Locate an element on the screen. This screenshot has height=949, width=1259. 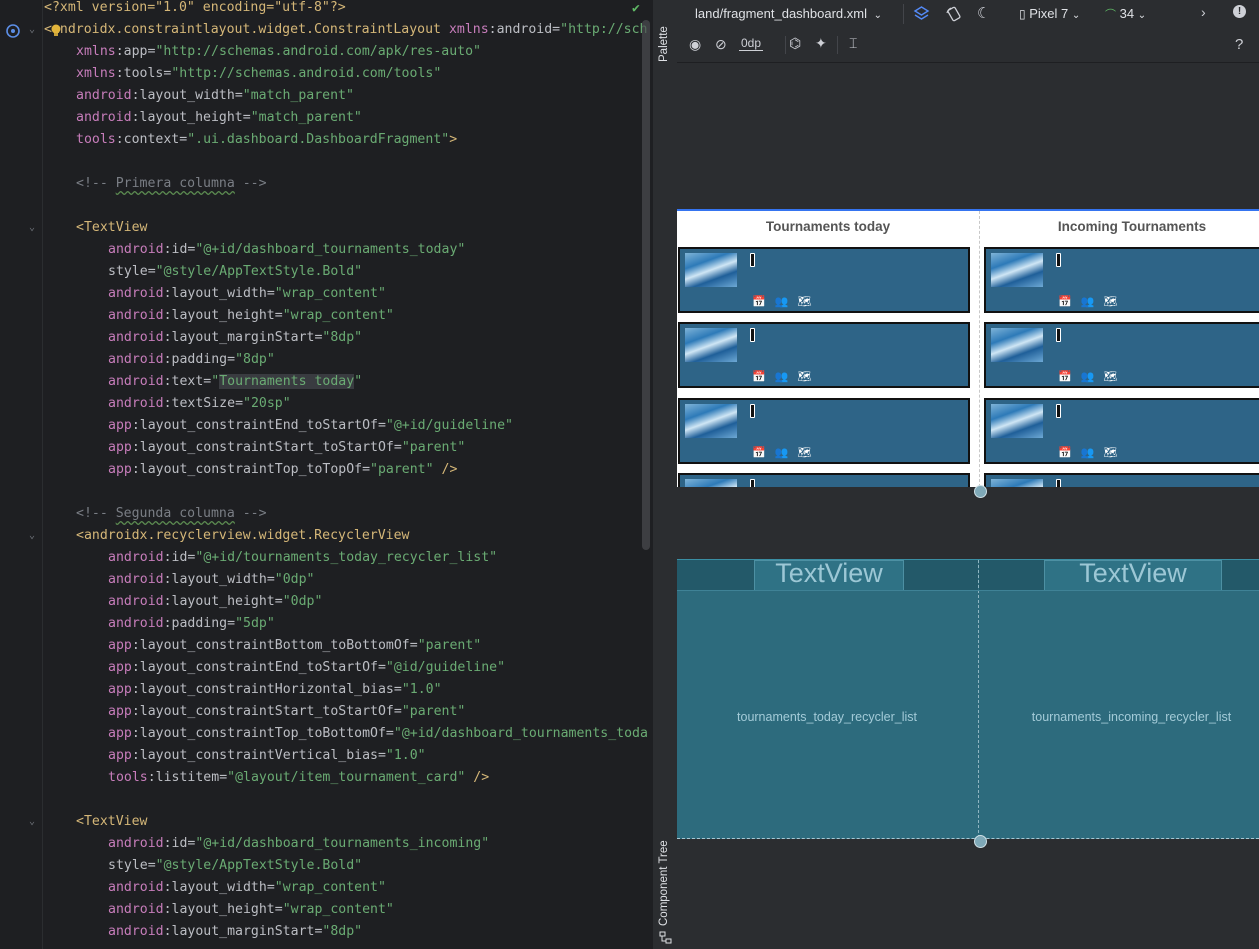
lightbulb-icon is located at coordinates (56, 31).